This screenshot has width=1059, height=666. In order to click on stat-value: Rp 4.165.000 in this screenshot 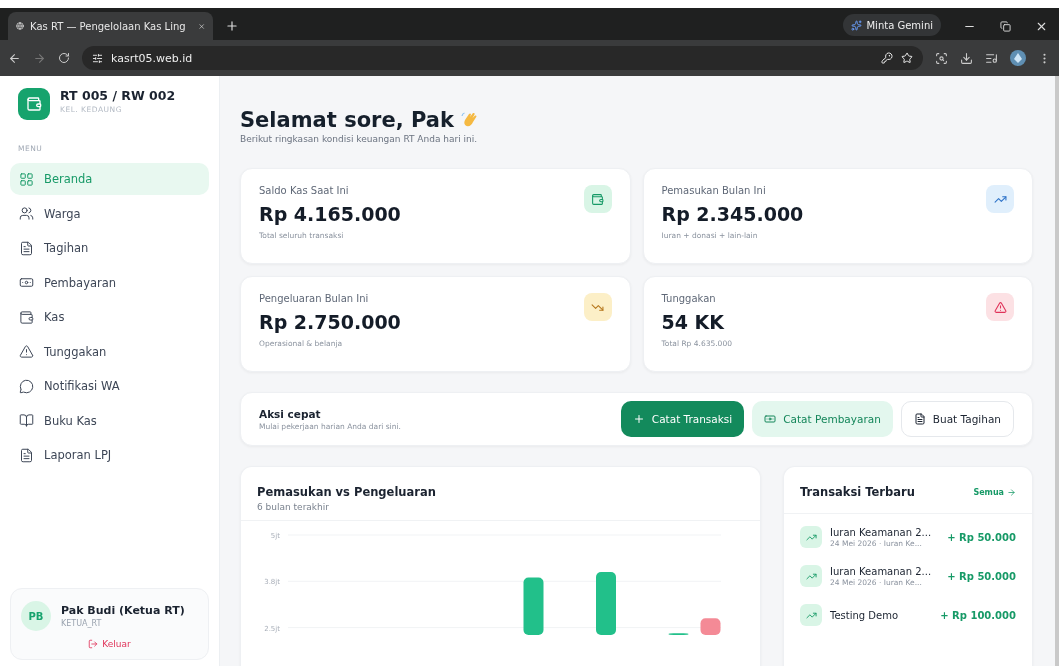, I will do `click(330, 214)`.